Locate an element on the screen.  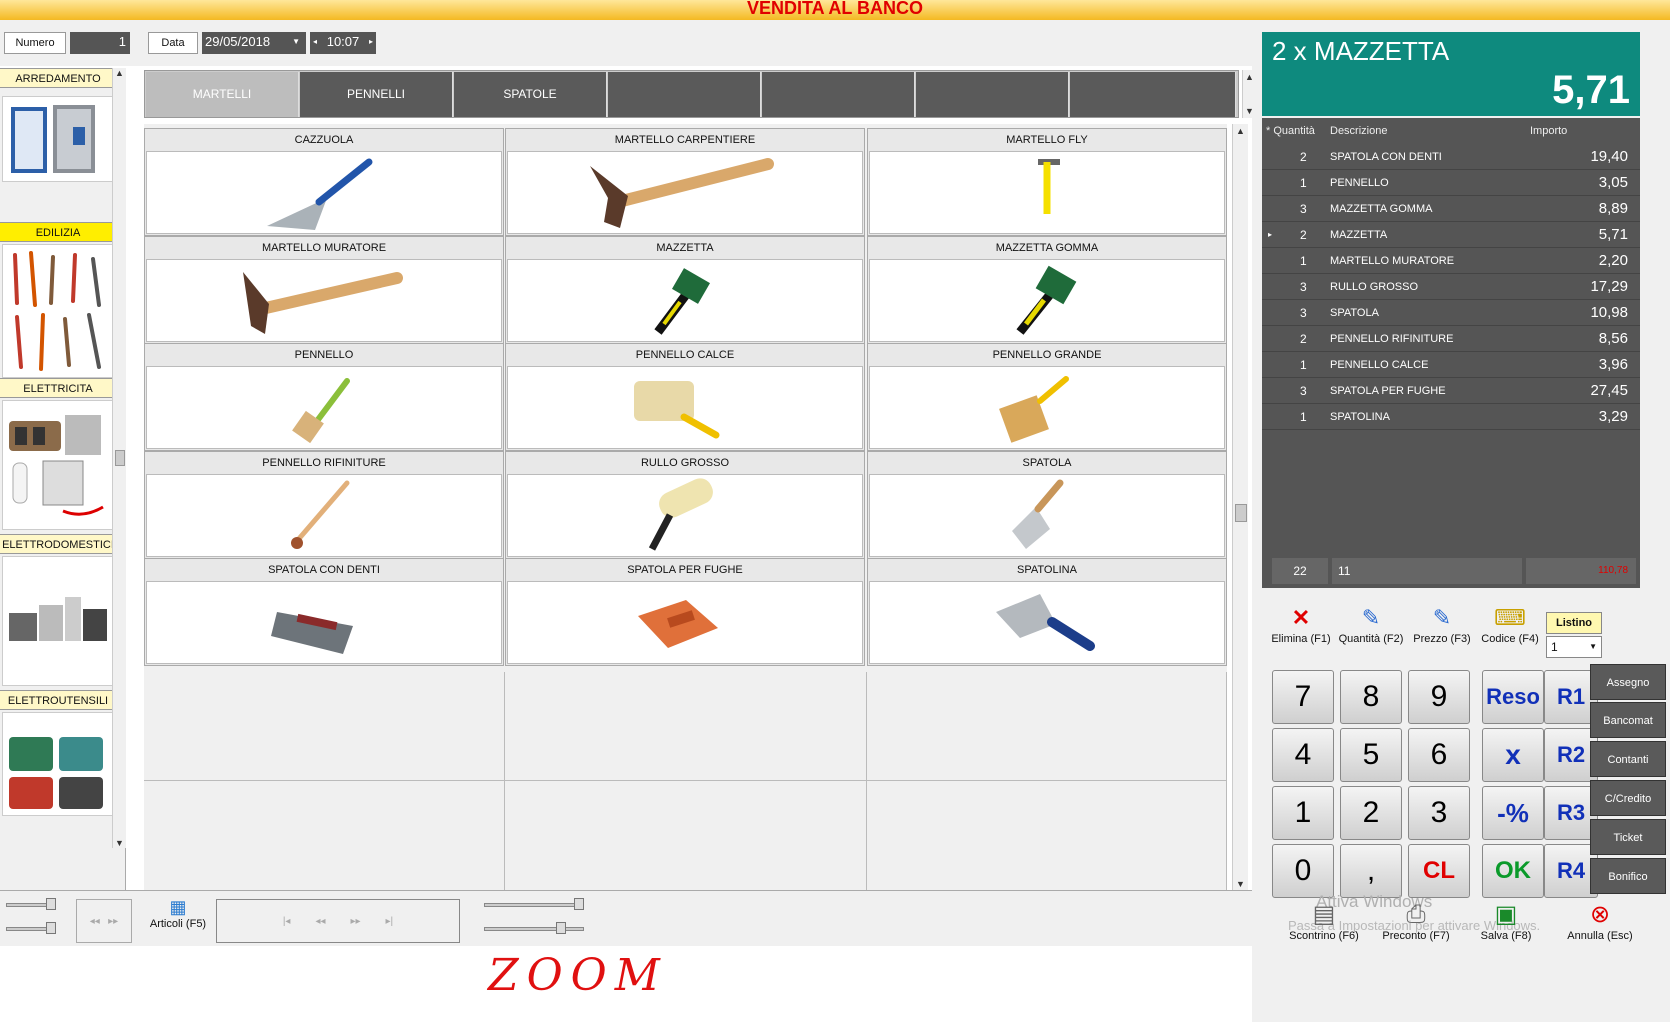
assegno-button: Assegno is located at coordinates (1628, 682).